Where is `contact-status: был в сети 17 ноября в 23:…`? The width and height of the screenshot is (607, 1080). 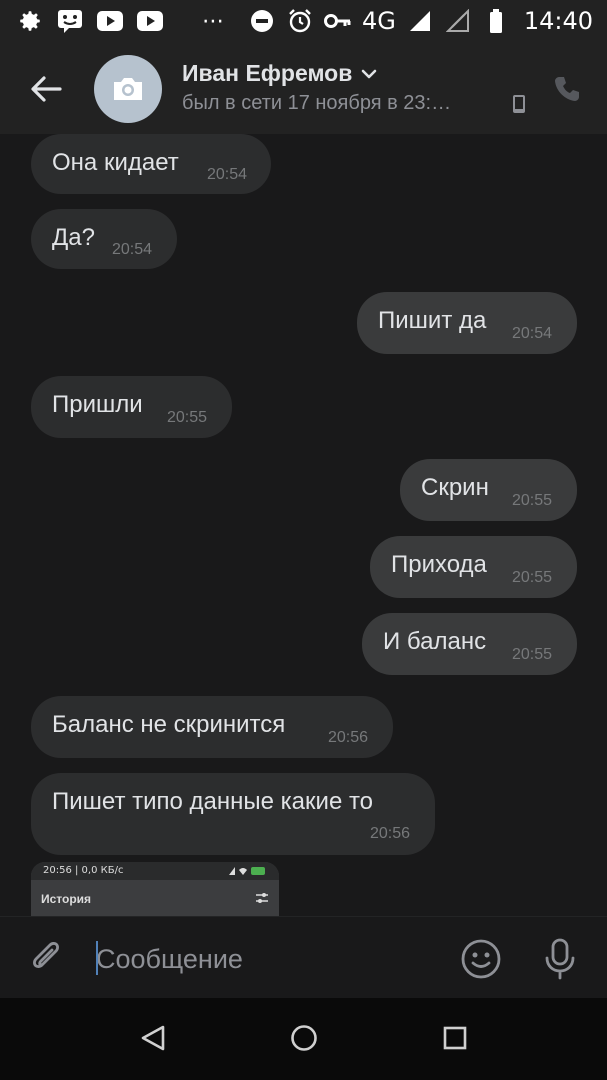 contact-status: был в сети 17 ноября в 23:… is located at coordinates (317, 103).